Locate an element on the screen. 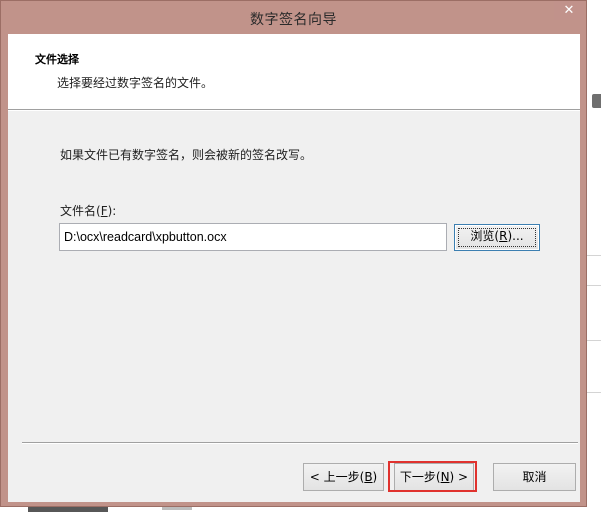  filename-label: 文件名(F): is located at coordinates (88, 210).